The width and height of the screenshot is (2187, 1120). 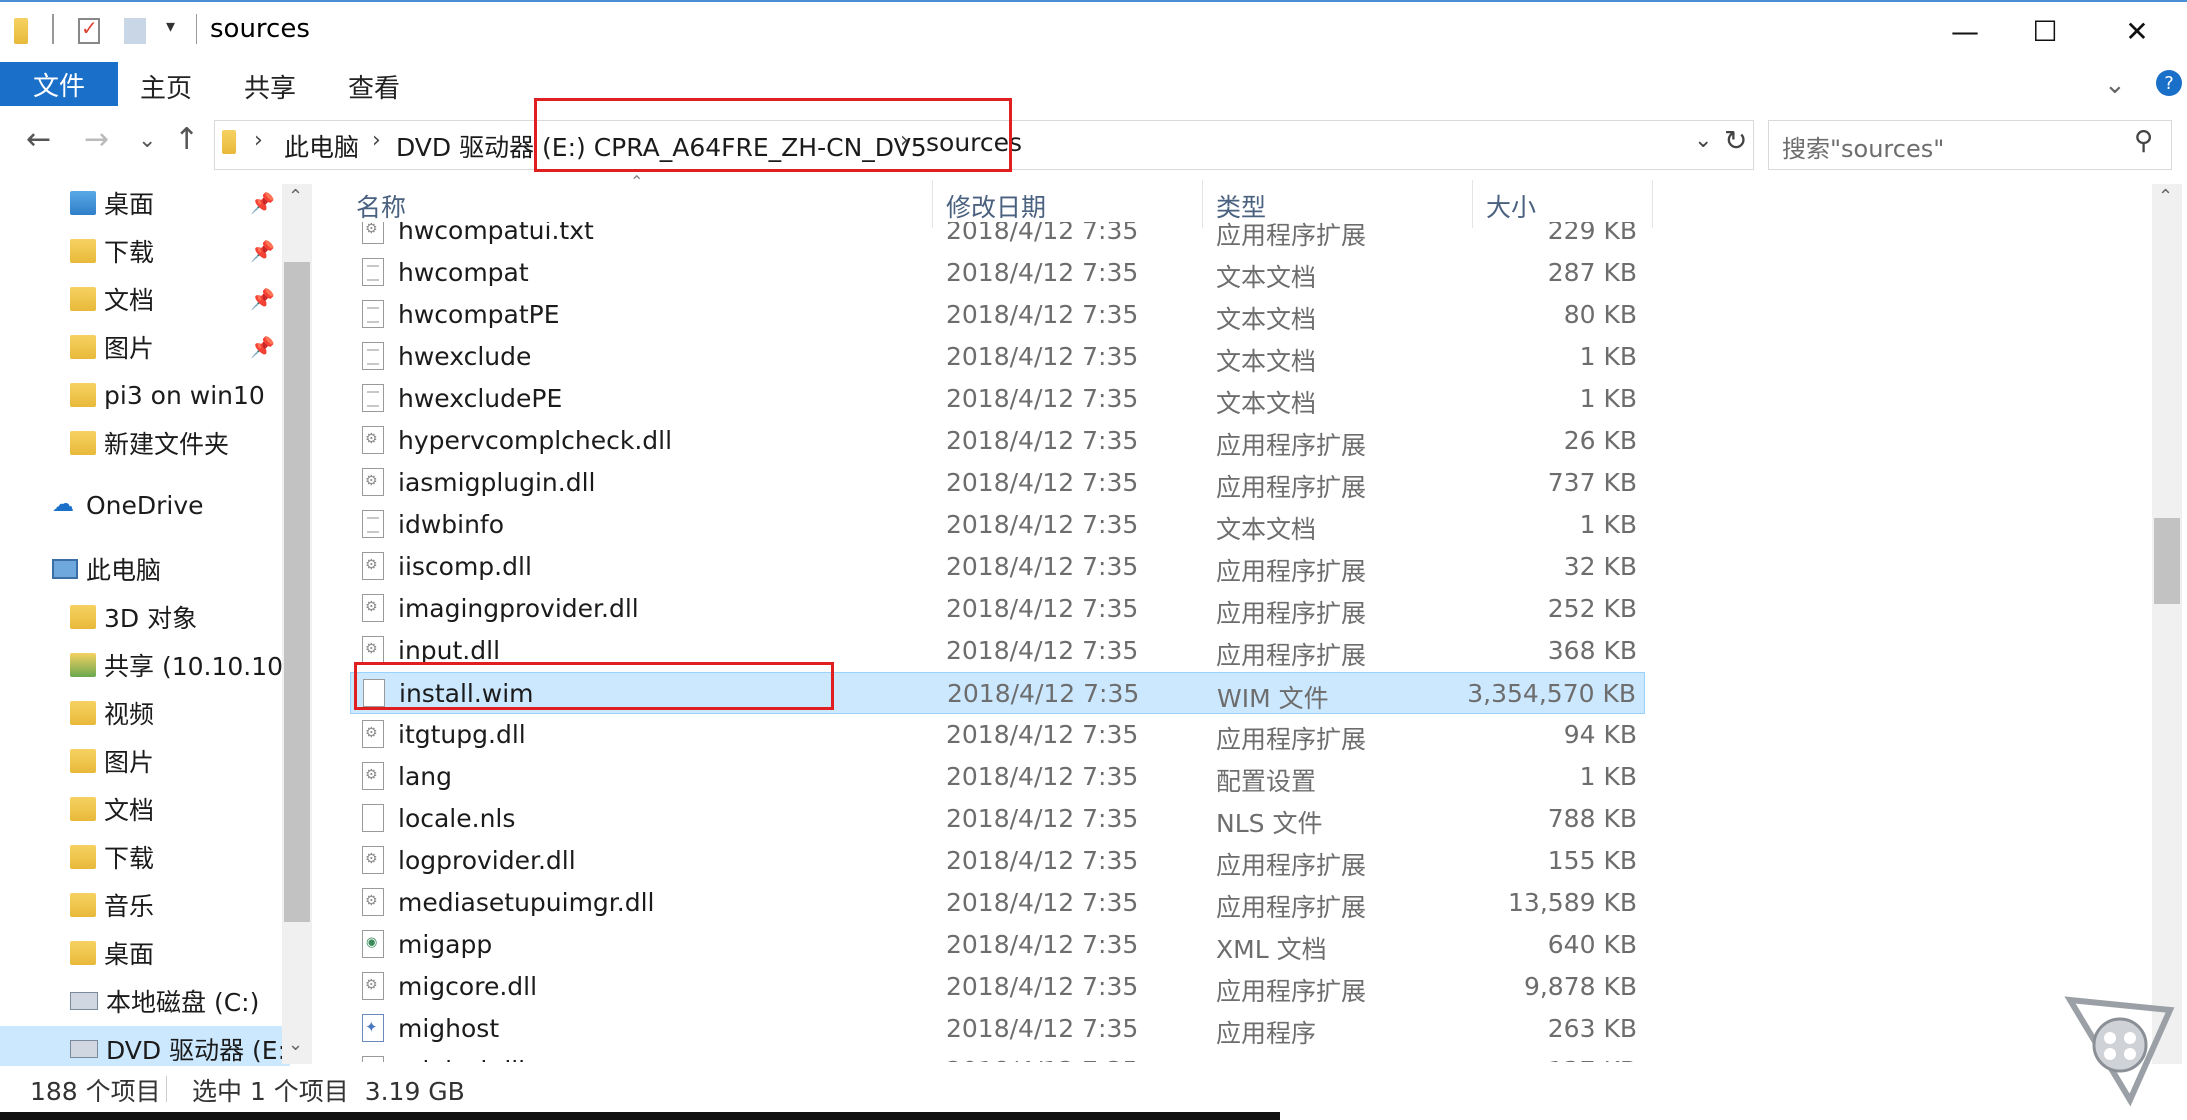 What do you see at coordinates (479, 314) in the screenshot?
I see `file-name: hwcompatPE` at bounding box center [479, 314].